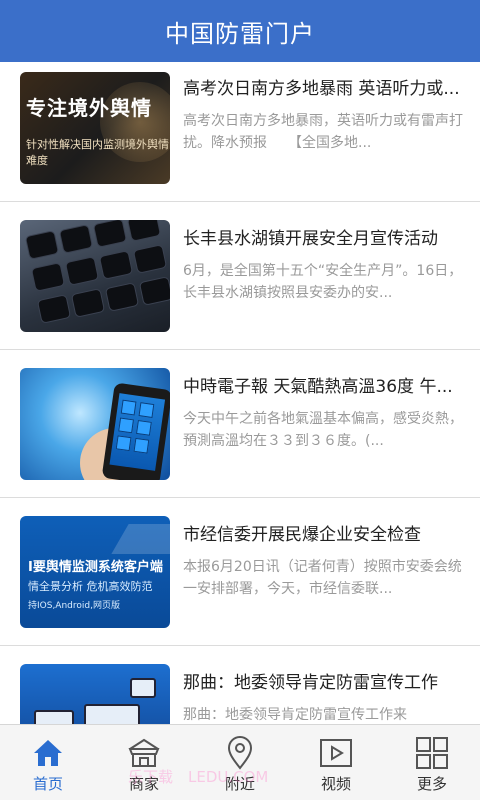  I want to click on tab-video: 视频, so click(336, 762).